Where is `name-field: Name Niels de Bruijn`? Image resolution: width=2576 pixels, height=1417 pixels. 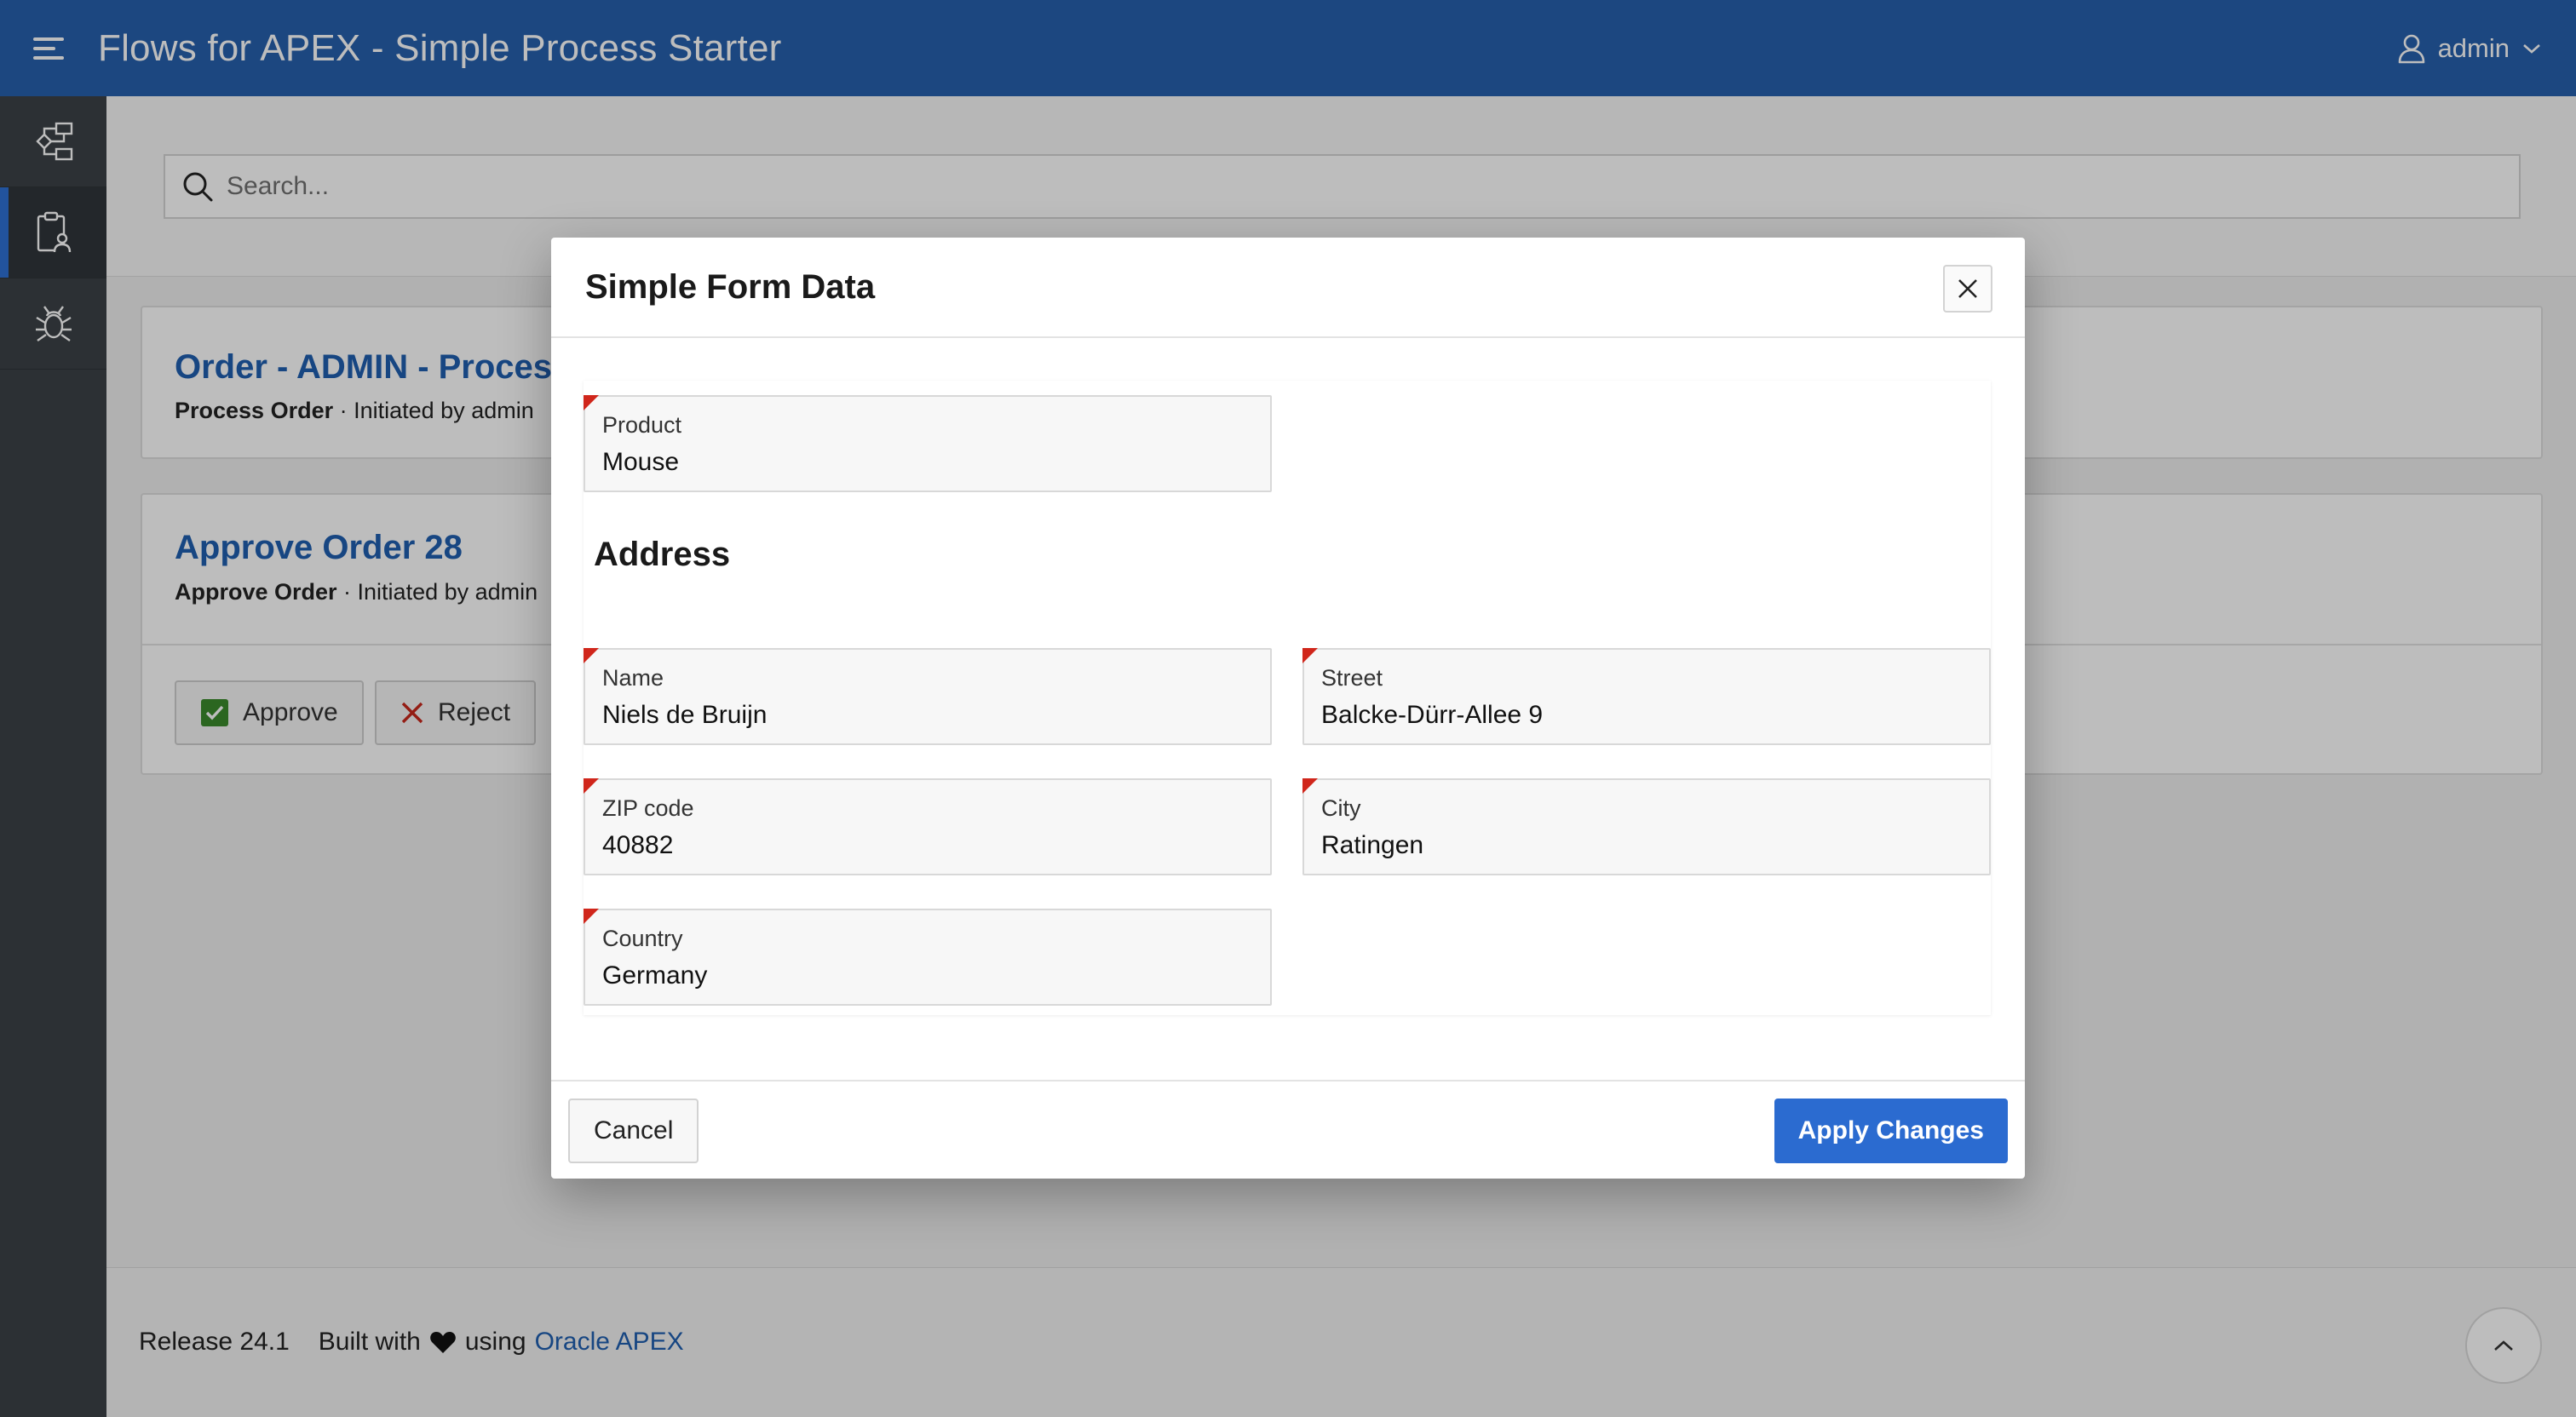
name-field: Name Niels de Bruijn is located at coordinates (928, 697).